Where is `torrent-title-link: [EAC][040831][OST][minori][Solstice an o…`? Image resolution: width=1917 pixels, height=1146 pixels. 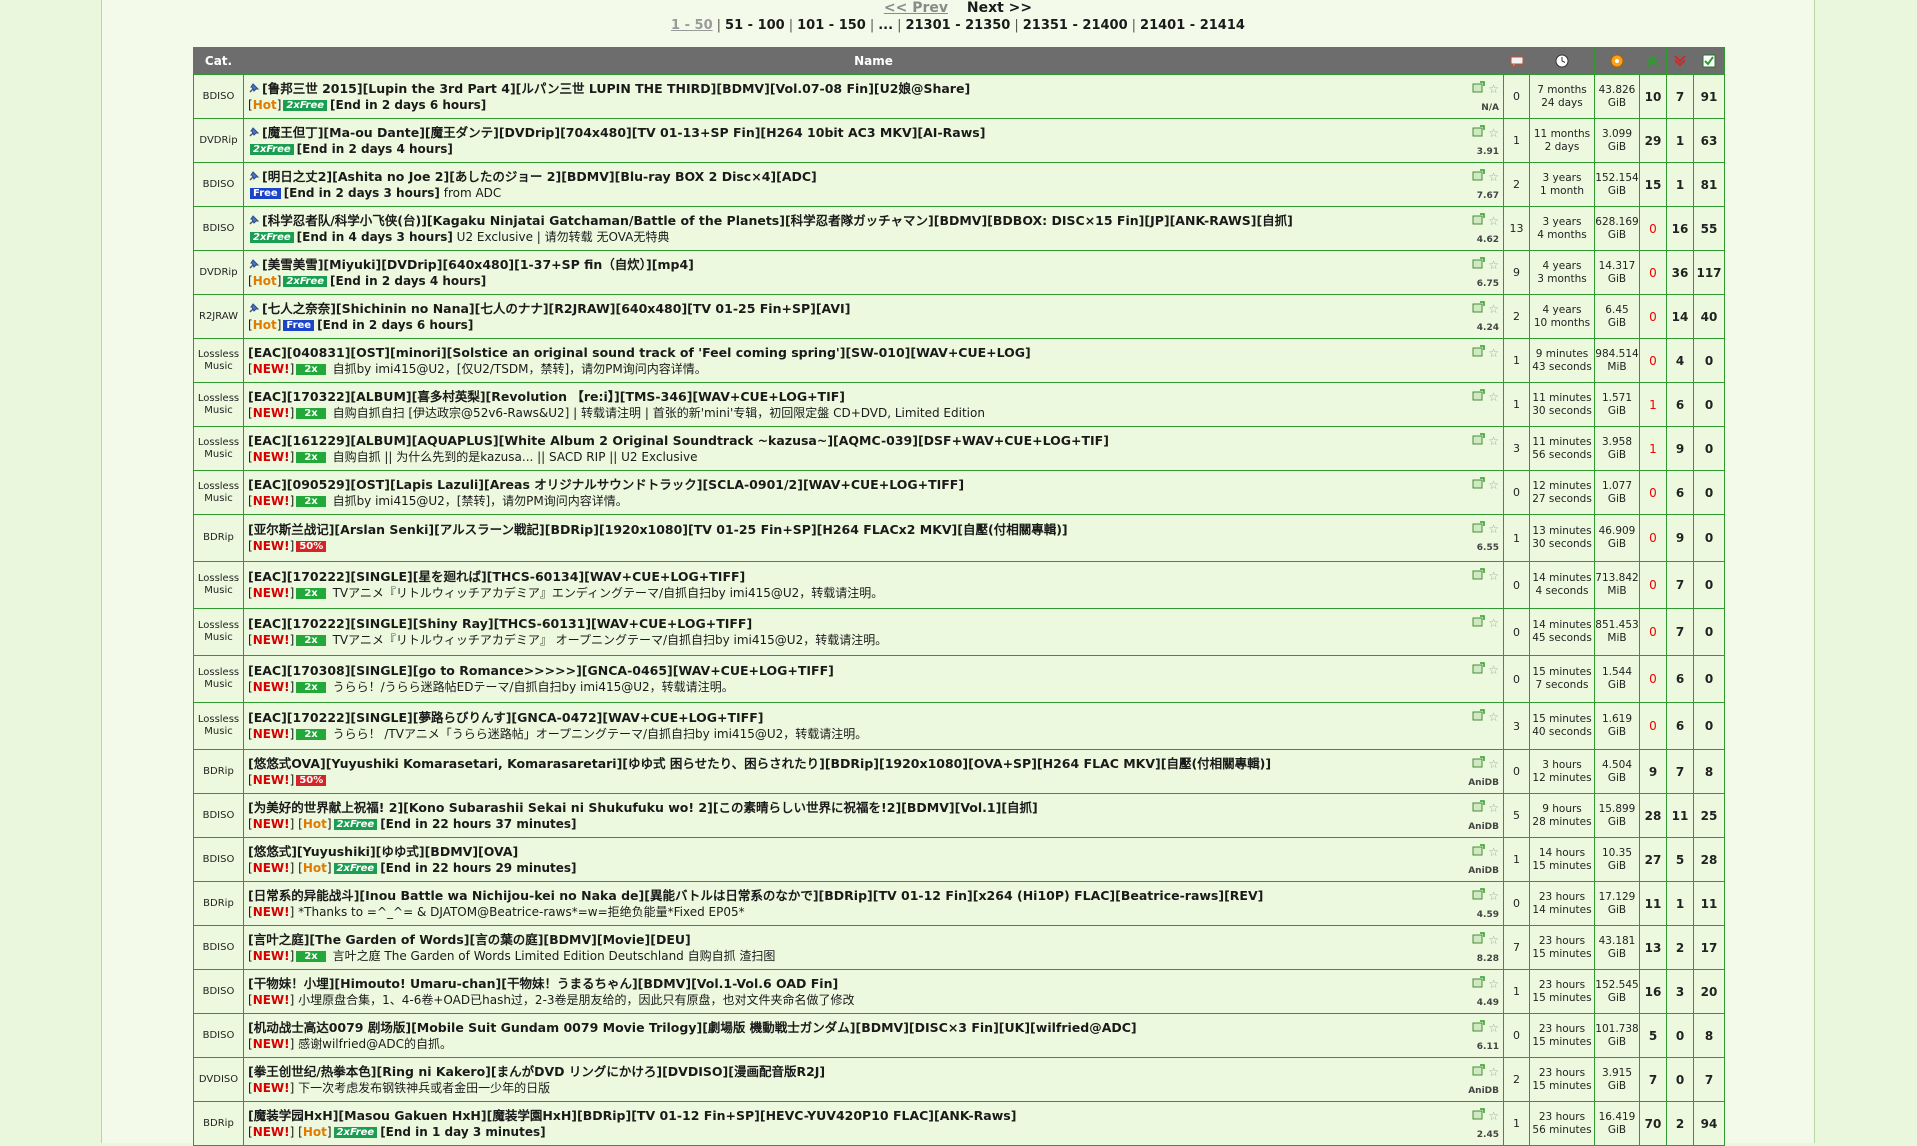 torrent-title-link: [EAC][040831][OST][minori][Solstice an o… is located at coordinates (639, 352).